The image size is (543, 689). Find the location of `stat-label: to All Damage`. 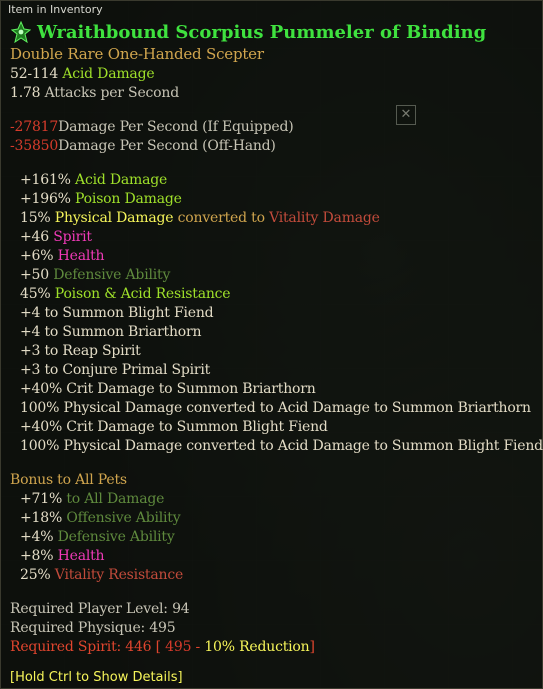

stat-label: to All Damage is located at coordinates (115, 499).